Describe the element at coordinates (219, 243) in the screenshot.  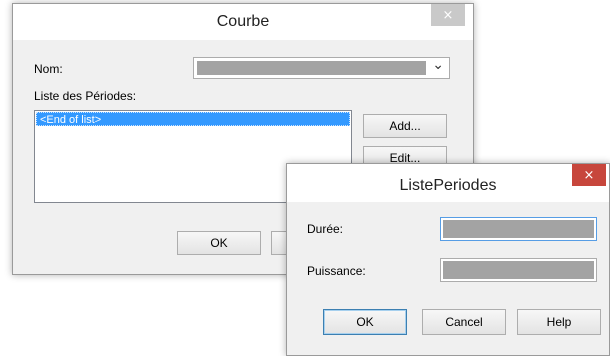
I see `courbe-ok-button: OK` at that location.